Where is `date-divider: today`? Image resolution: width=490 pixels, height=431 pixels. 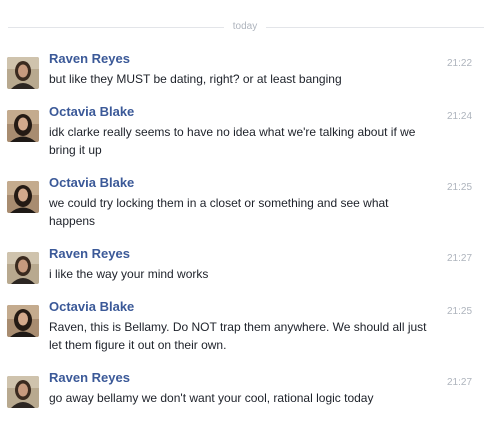 date-divider: today is located at coordinates (245, 27).